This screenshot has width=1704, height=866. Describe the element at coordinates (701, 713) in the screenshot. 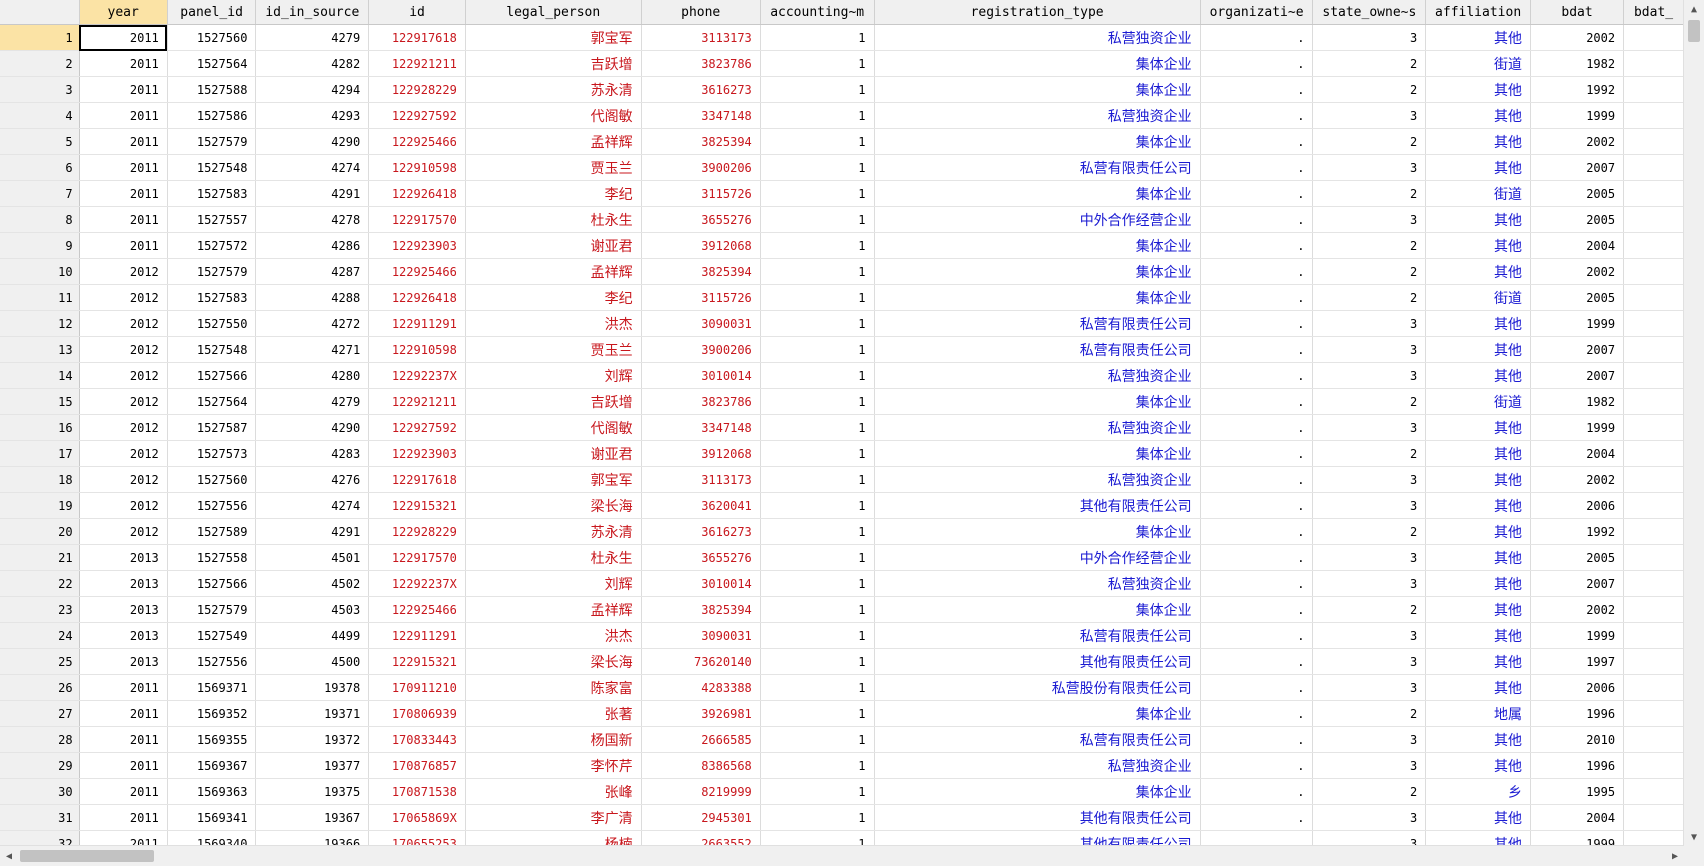

I see `cell-phone: 3926981` at that location.